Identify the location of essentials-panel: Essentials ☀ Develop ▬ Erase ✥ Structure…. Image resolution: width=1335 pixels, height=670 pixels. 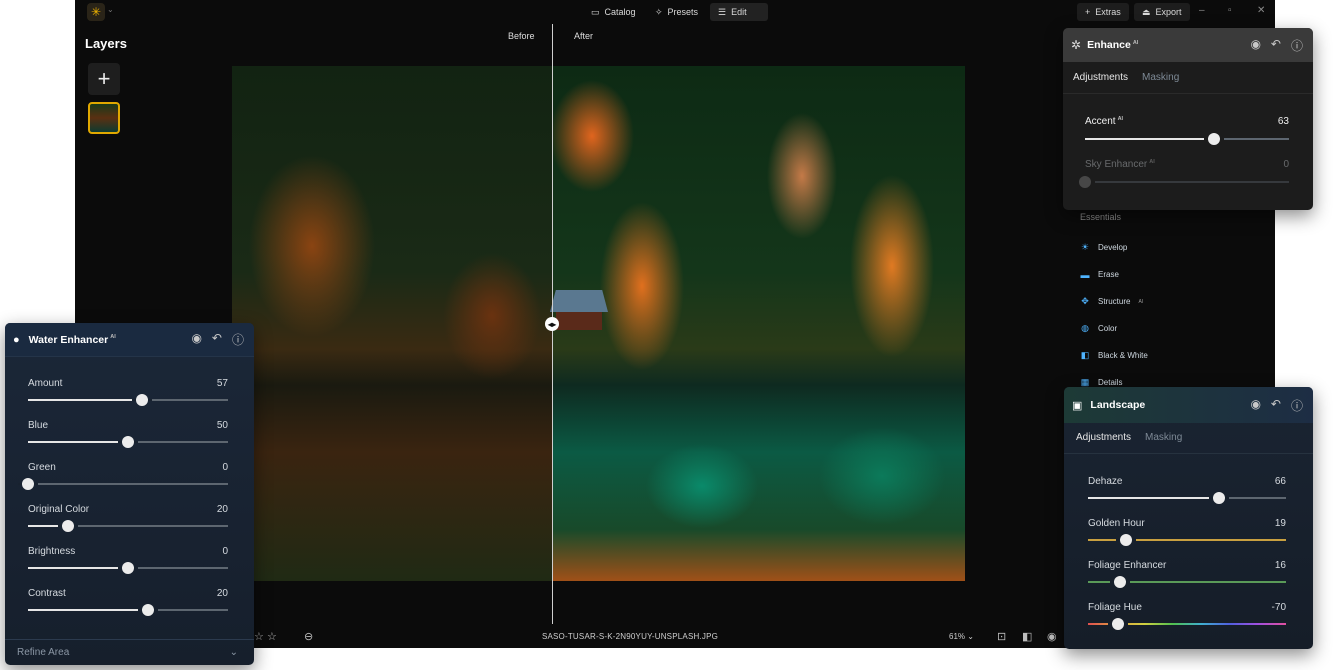
(1170, 304).